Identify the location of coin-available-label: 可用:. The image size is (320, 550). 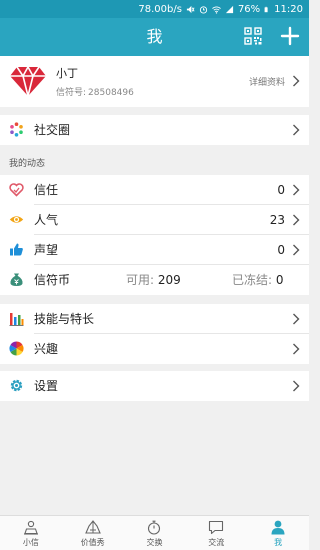
(140, 280).